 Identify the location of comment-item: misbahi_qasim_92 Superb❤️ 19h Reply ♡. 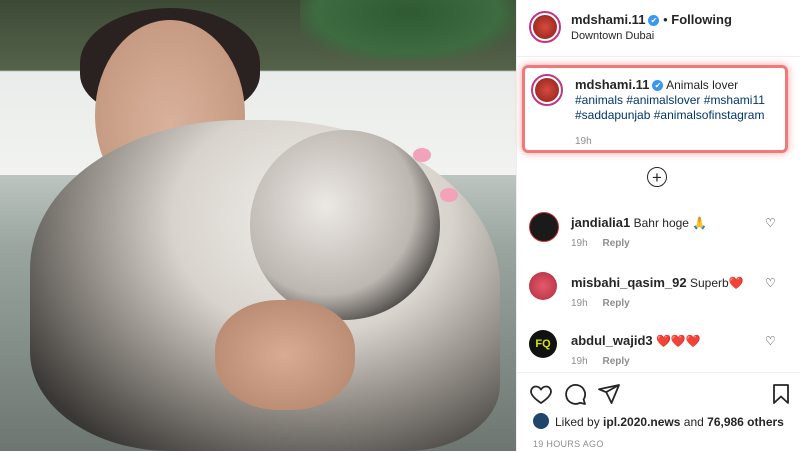
(658, 302).